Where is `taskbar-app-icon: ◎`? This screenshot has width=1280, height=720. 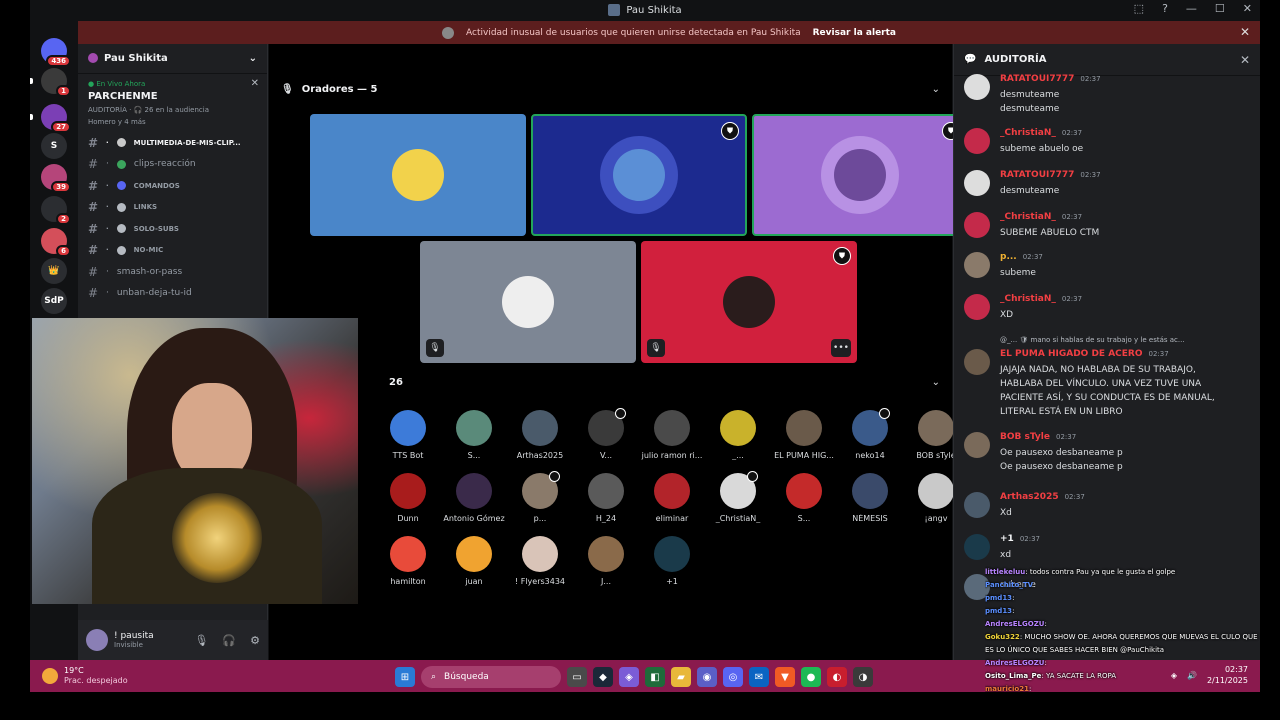 taskbar-app-icon: ◎ is located at coordinates (733, 677).